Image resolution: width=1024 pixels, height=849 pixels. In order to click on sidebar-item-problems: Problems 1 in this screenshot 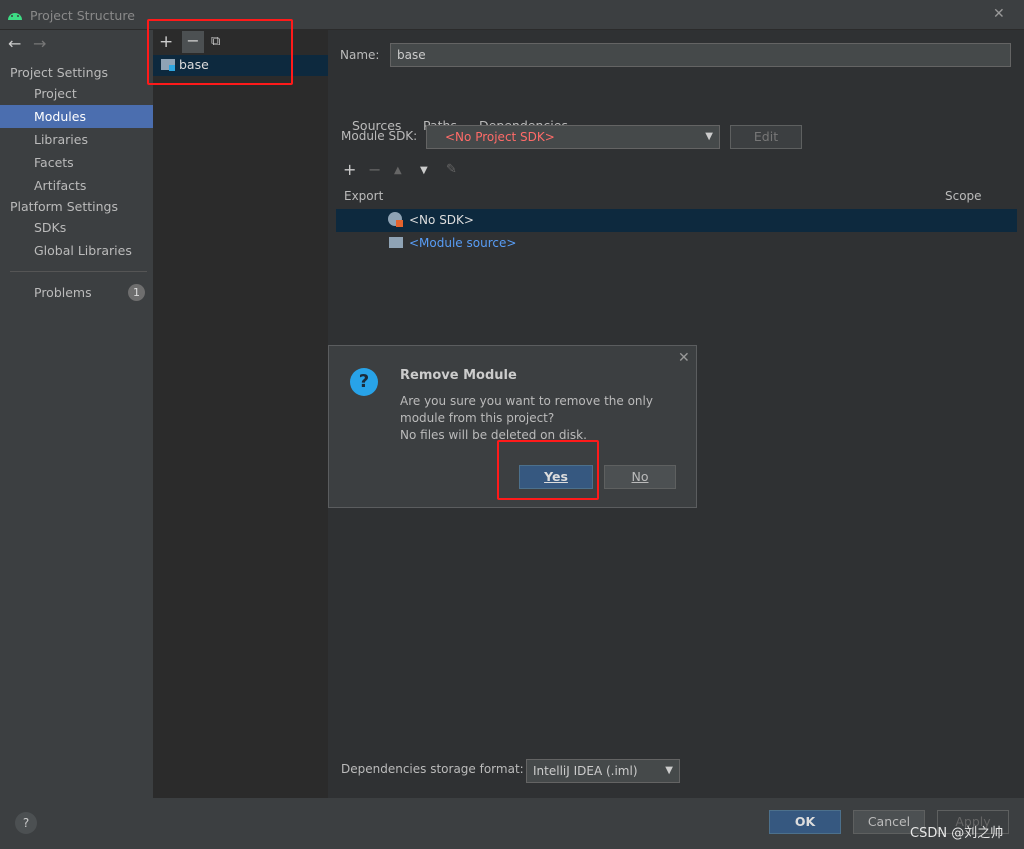, I will do `click(76, 292)`.